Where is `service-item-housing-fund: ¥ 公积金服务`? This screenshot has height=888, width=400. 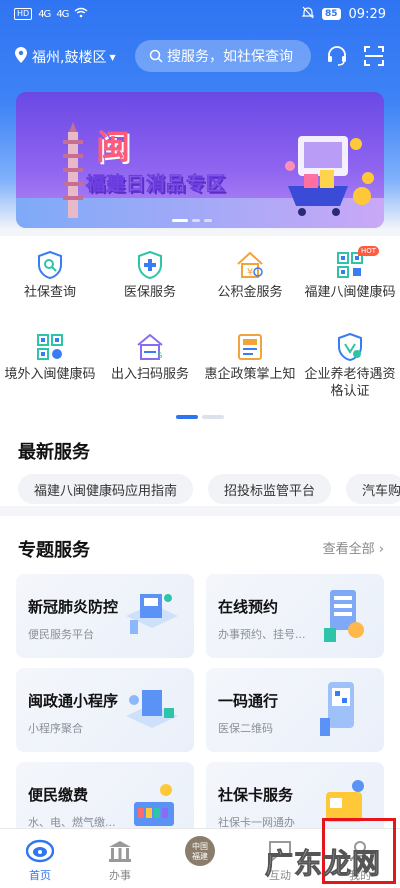
service-item-housing-fund: ¥ 公积金服务 is located at coordinates (250, 275).